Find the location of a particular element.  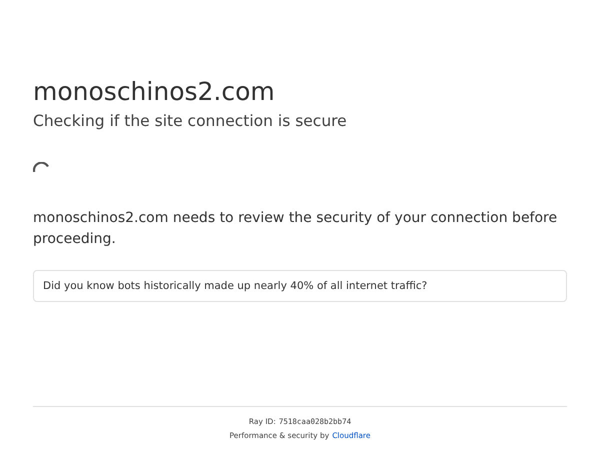

tip-card: Did you know bots historically made up nearly 40% of all internet traffic? is located at coordinates (300, 286).